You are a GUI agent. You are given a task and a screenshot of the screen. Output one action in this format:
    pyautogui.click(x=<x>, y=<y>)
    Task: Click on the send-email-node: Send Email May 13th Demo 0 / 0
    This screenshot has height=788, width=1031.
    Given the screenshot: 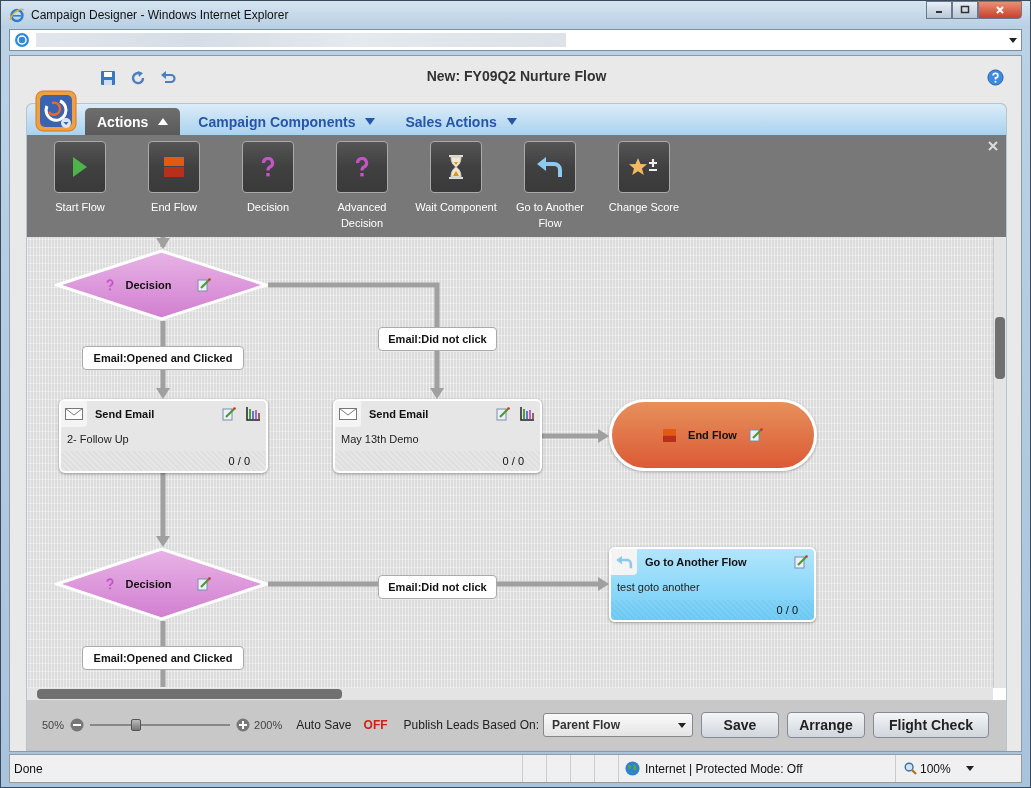 What is the action you would take?
    pyautogui.click(x=437, y=436)
    